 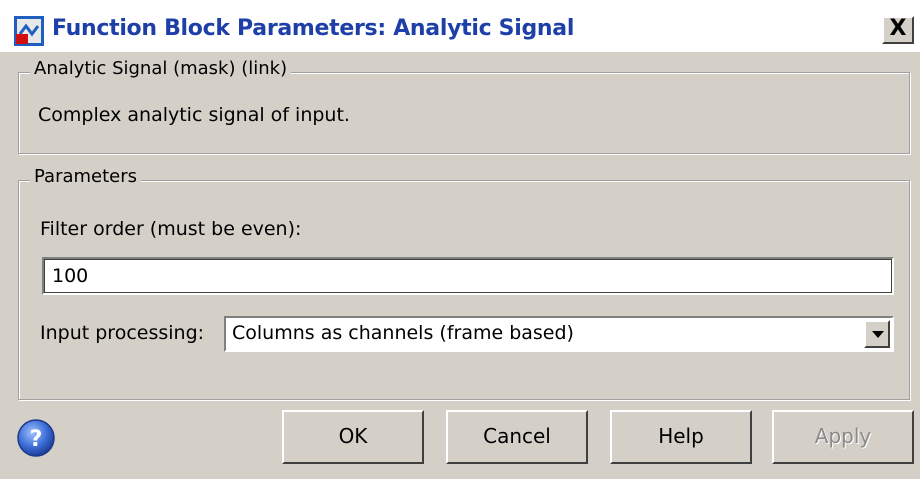 I want to click on input-processing-label: Input processing:, so click(x=122, y=333).